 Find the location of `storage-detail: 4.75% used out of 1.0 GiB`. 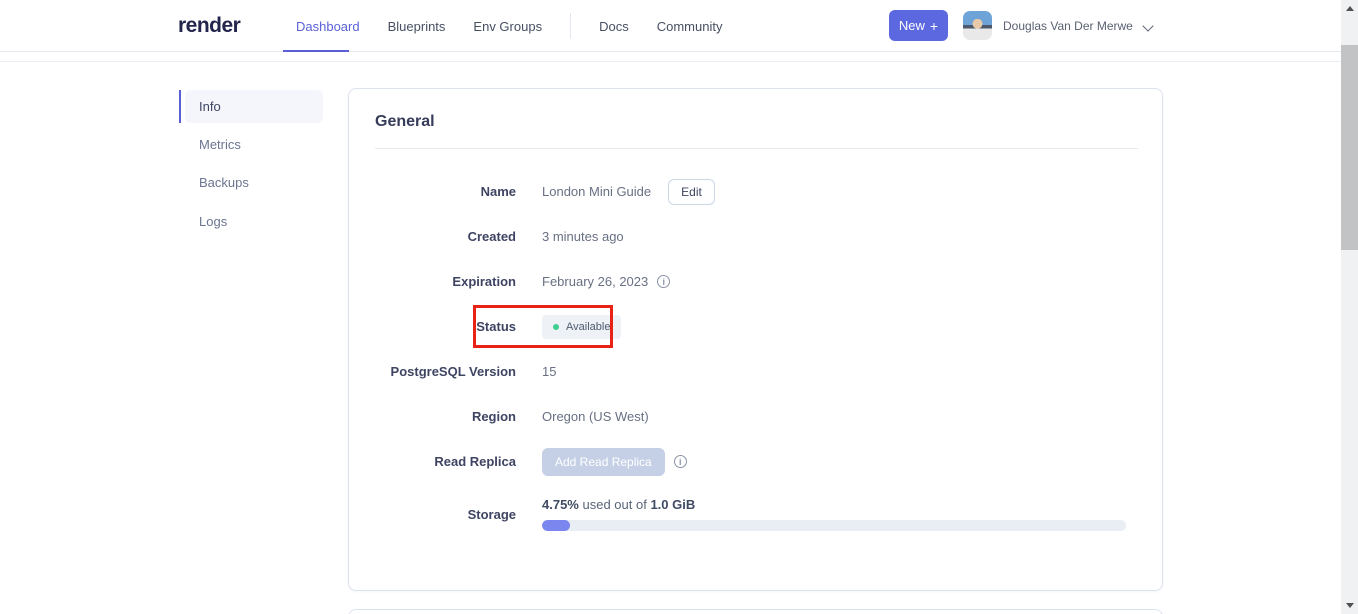

storage-detail: 4.75% used out of 1.0 GiB is located at coordinates (834, 514).